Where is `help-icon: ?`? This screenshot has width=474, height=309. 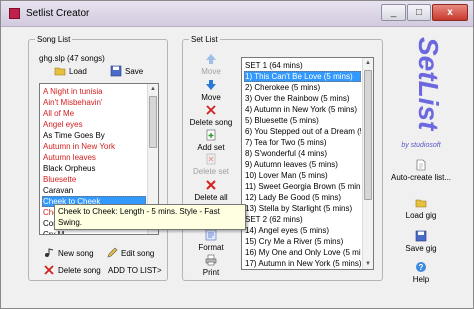 help-icon: ? is located at coordinates (421, 267).